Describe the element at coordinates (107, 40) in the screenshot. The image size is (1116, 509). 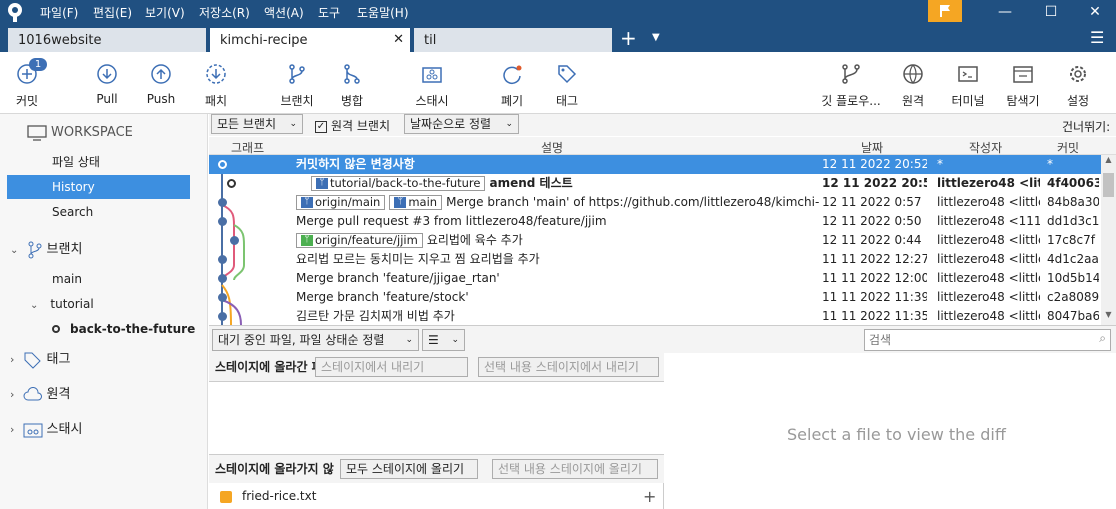
I see `tab-1016website: 1016website` at that location.